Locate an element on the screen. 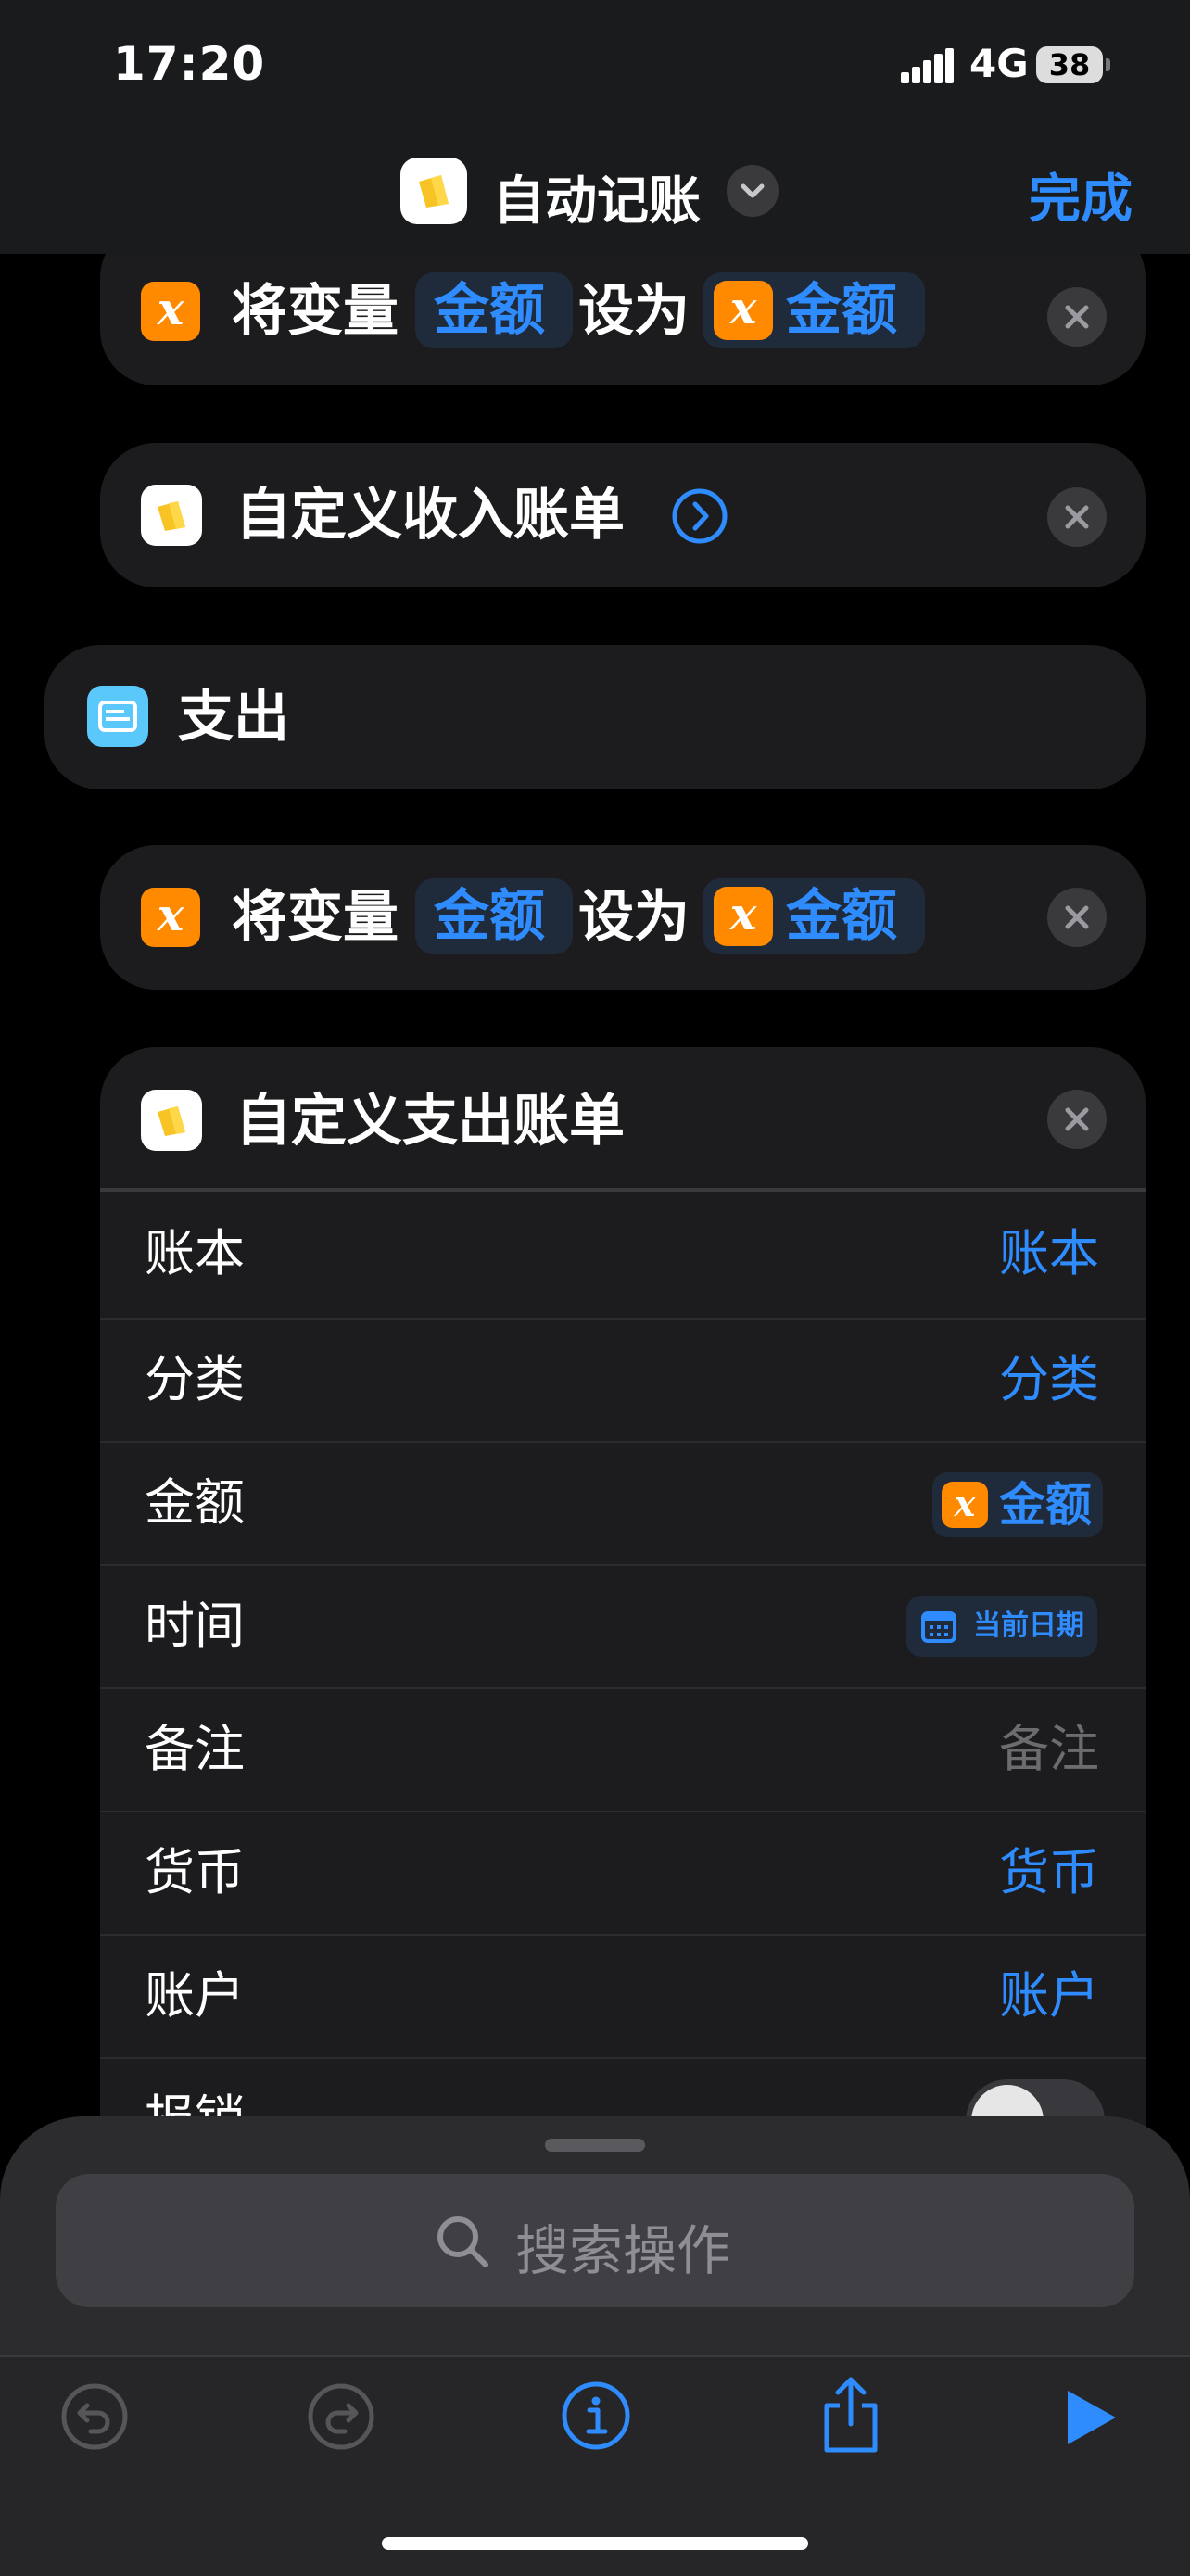  expense-divider is located at coordinates (623, 1190).